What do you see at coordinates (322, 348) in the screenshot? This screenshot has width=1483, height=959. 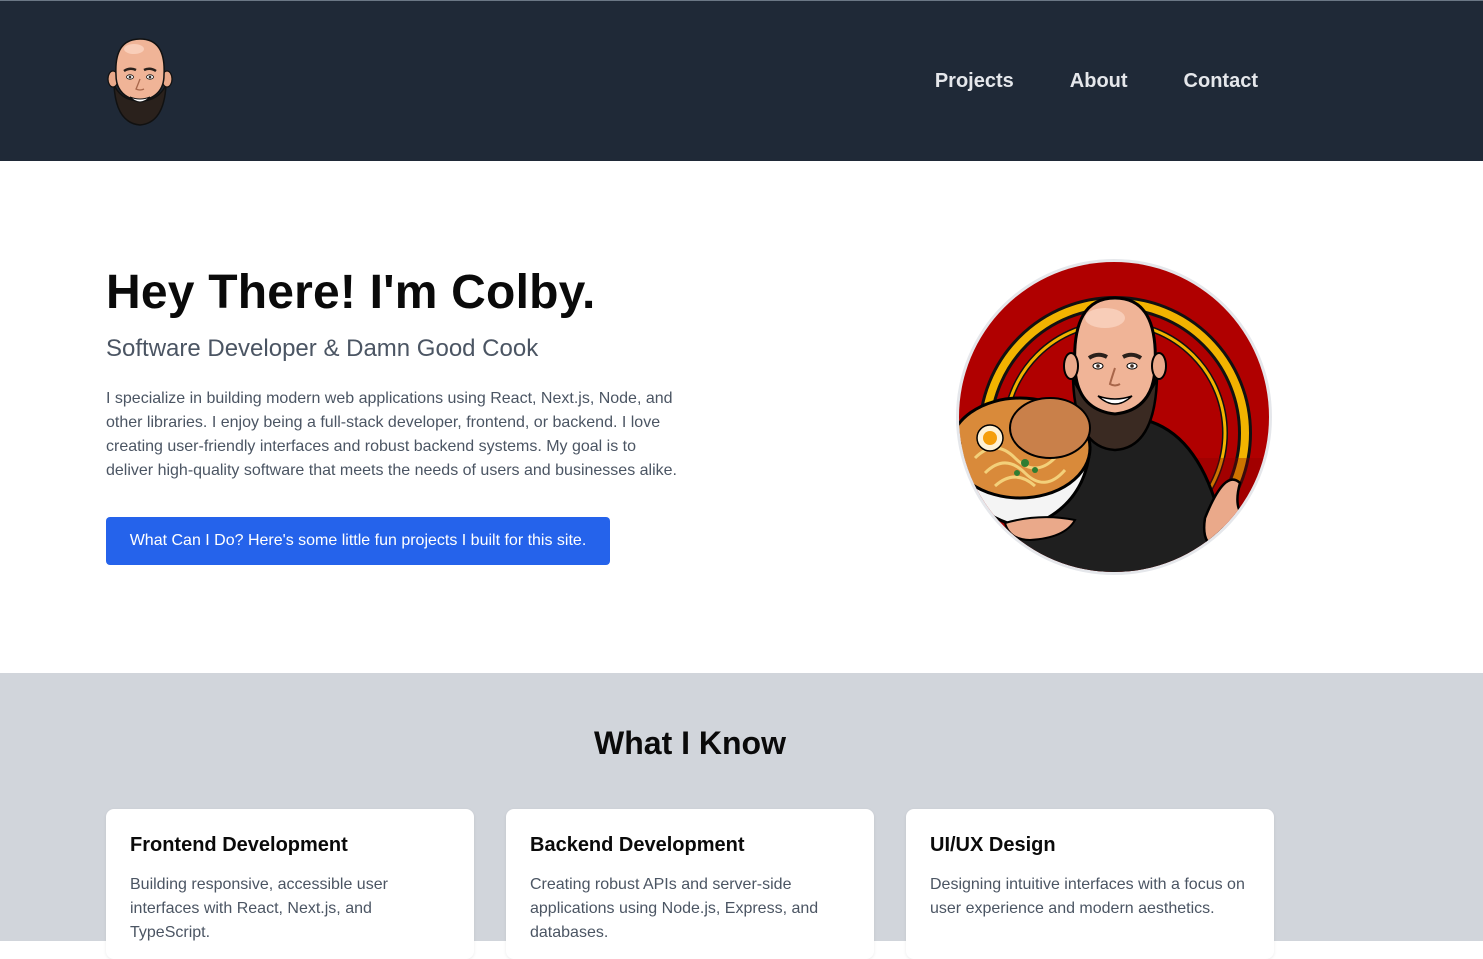 I see `hero-subtitle: Software Developer & Damn Good Cook` at bounding box center [322, 348].